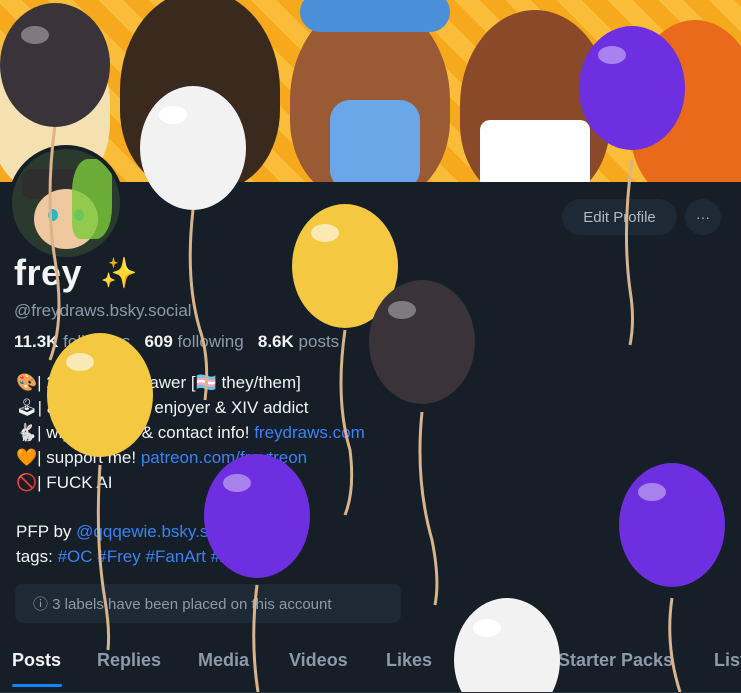 This screenshot has height=693, width=741. Describe the element at coordinates (27, 457) in the screenshot. I see `bio-emoji: 🧡` at that location.